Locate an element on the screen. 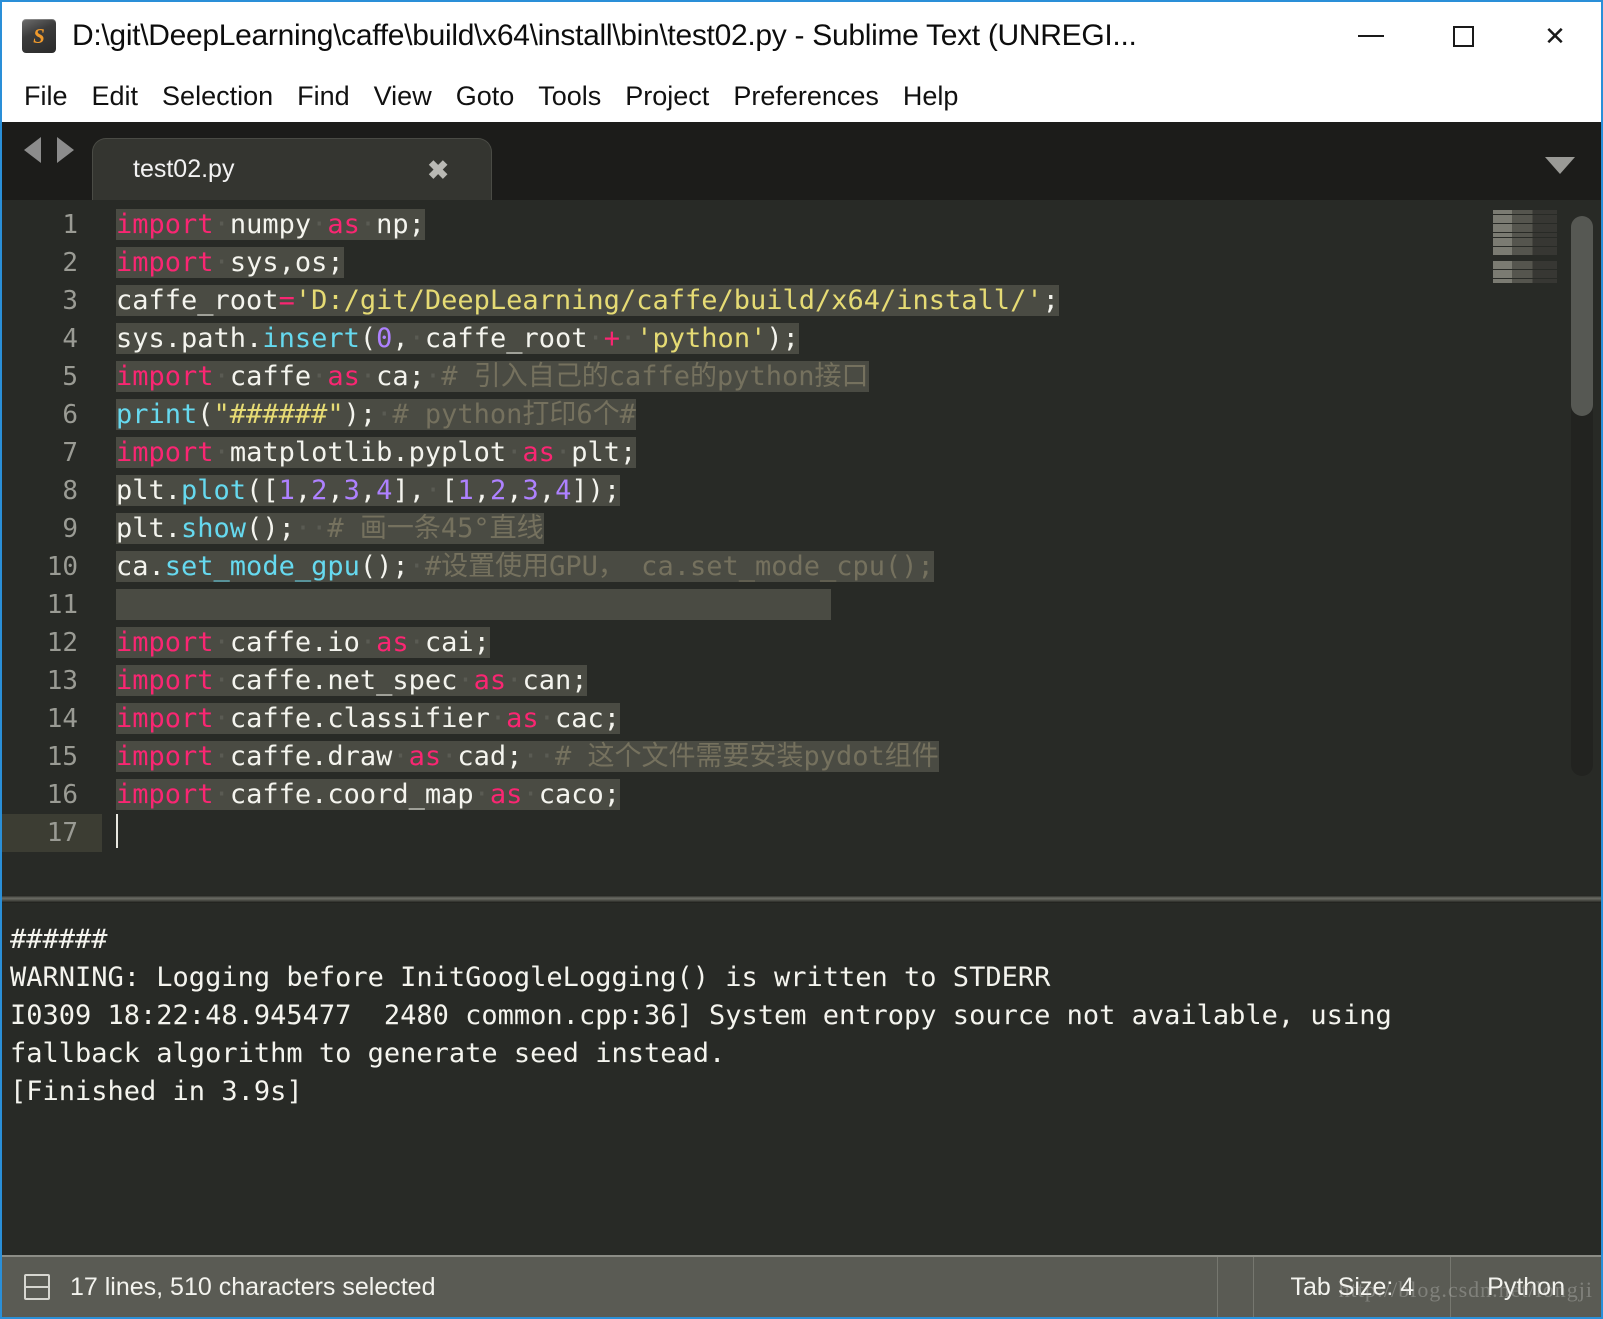 This screenshot has width=1603, height=1319. menu-item-help: Help is located at coordinates (931, 96).